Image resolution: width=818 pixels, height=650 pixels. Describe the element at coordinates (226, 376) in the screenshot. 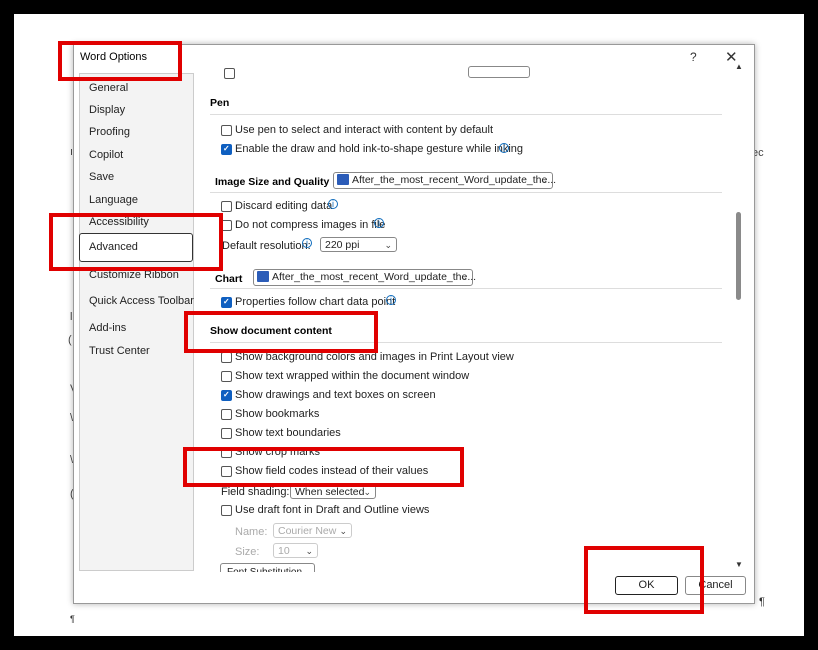

I see `show-text-wrapped-checkbox` at that location.